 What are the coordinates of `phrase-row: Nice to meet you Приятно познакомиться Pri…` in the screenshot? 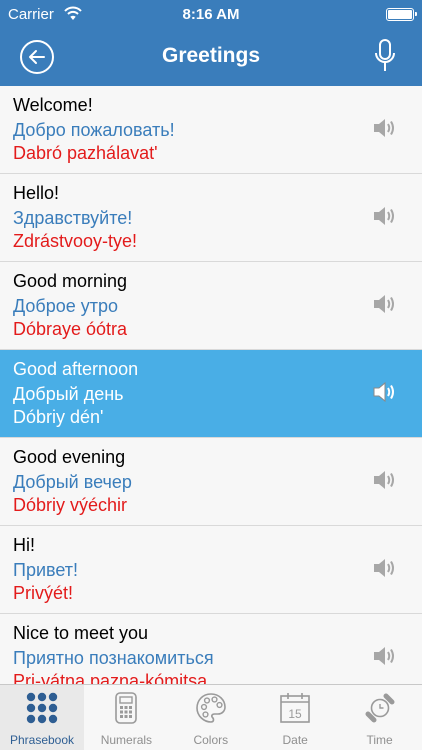 It's located at (211, 649).